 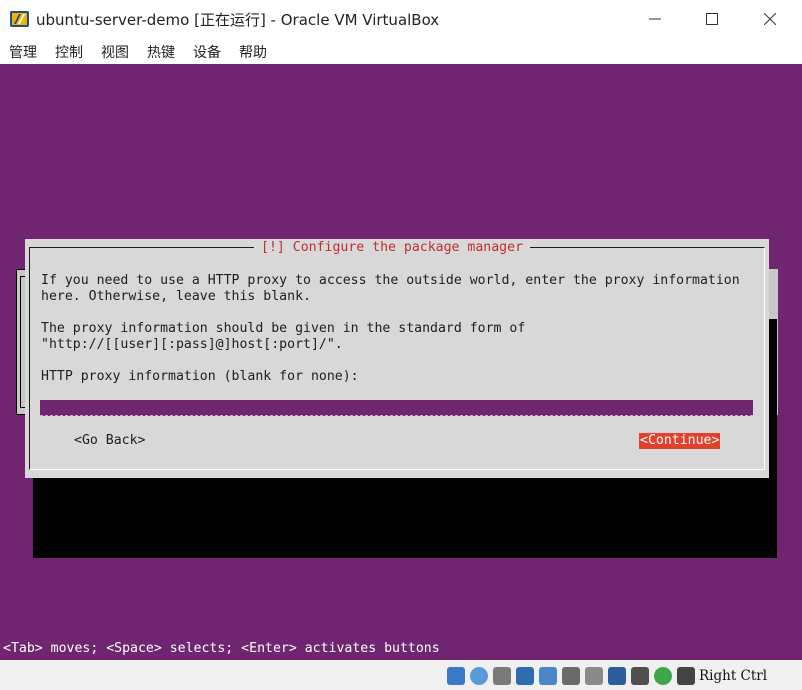 I want to click on virtualbox-icon, so click(x=19, y=19).